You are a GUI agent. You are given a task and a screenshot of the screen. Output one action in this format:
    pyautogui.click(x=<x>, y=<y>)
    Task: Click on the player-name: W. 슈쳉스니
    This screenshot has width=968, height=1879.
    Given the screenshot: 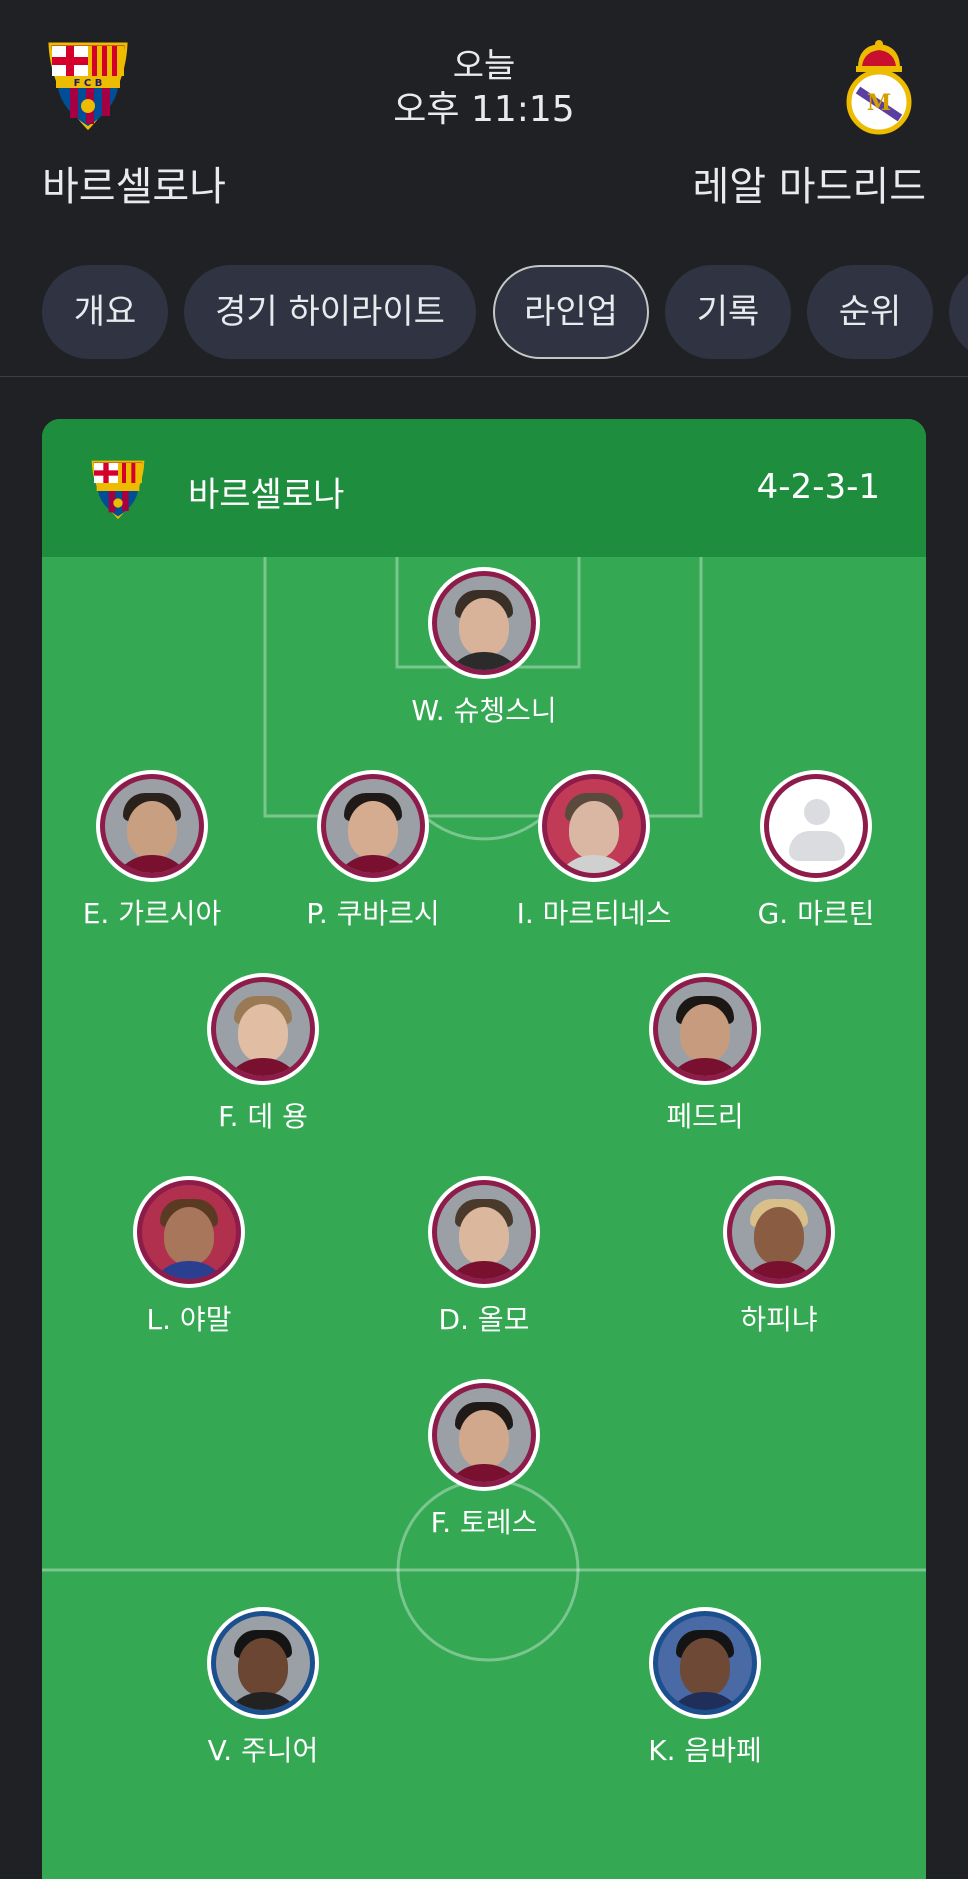 What is the action you would take?
    pyautogui.click(x=484, y=710)
    